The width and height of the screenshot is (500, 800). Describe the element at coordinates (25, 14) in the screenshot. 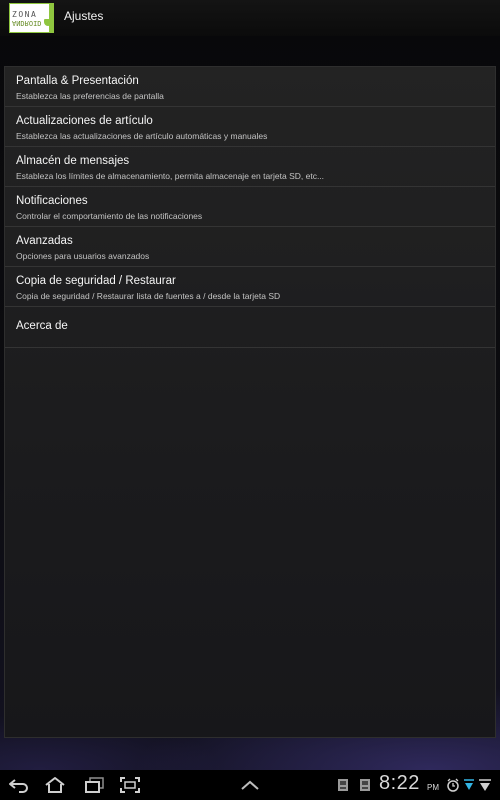

I see `logo-text-top: ZONA` at that location.